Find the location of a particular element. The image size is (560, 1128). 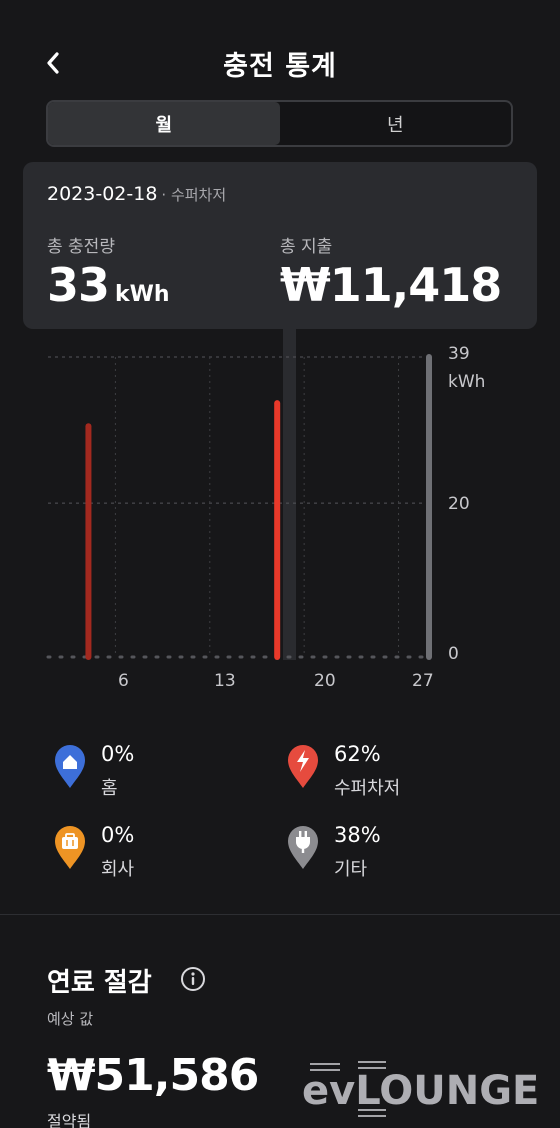

tooltip-location: · 수퍼차저 is located at coordinates (194, 195).